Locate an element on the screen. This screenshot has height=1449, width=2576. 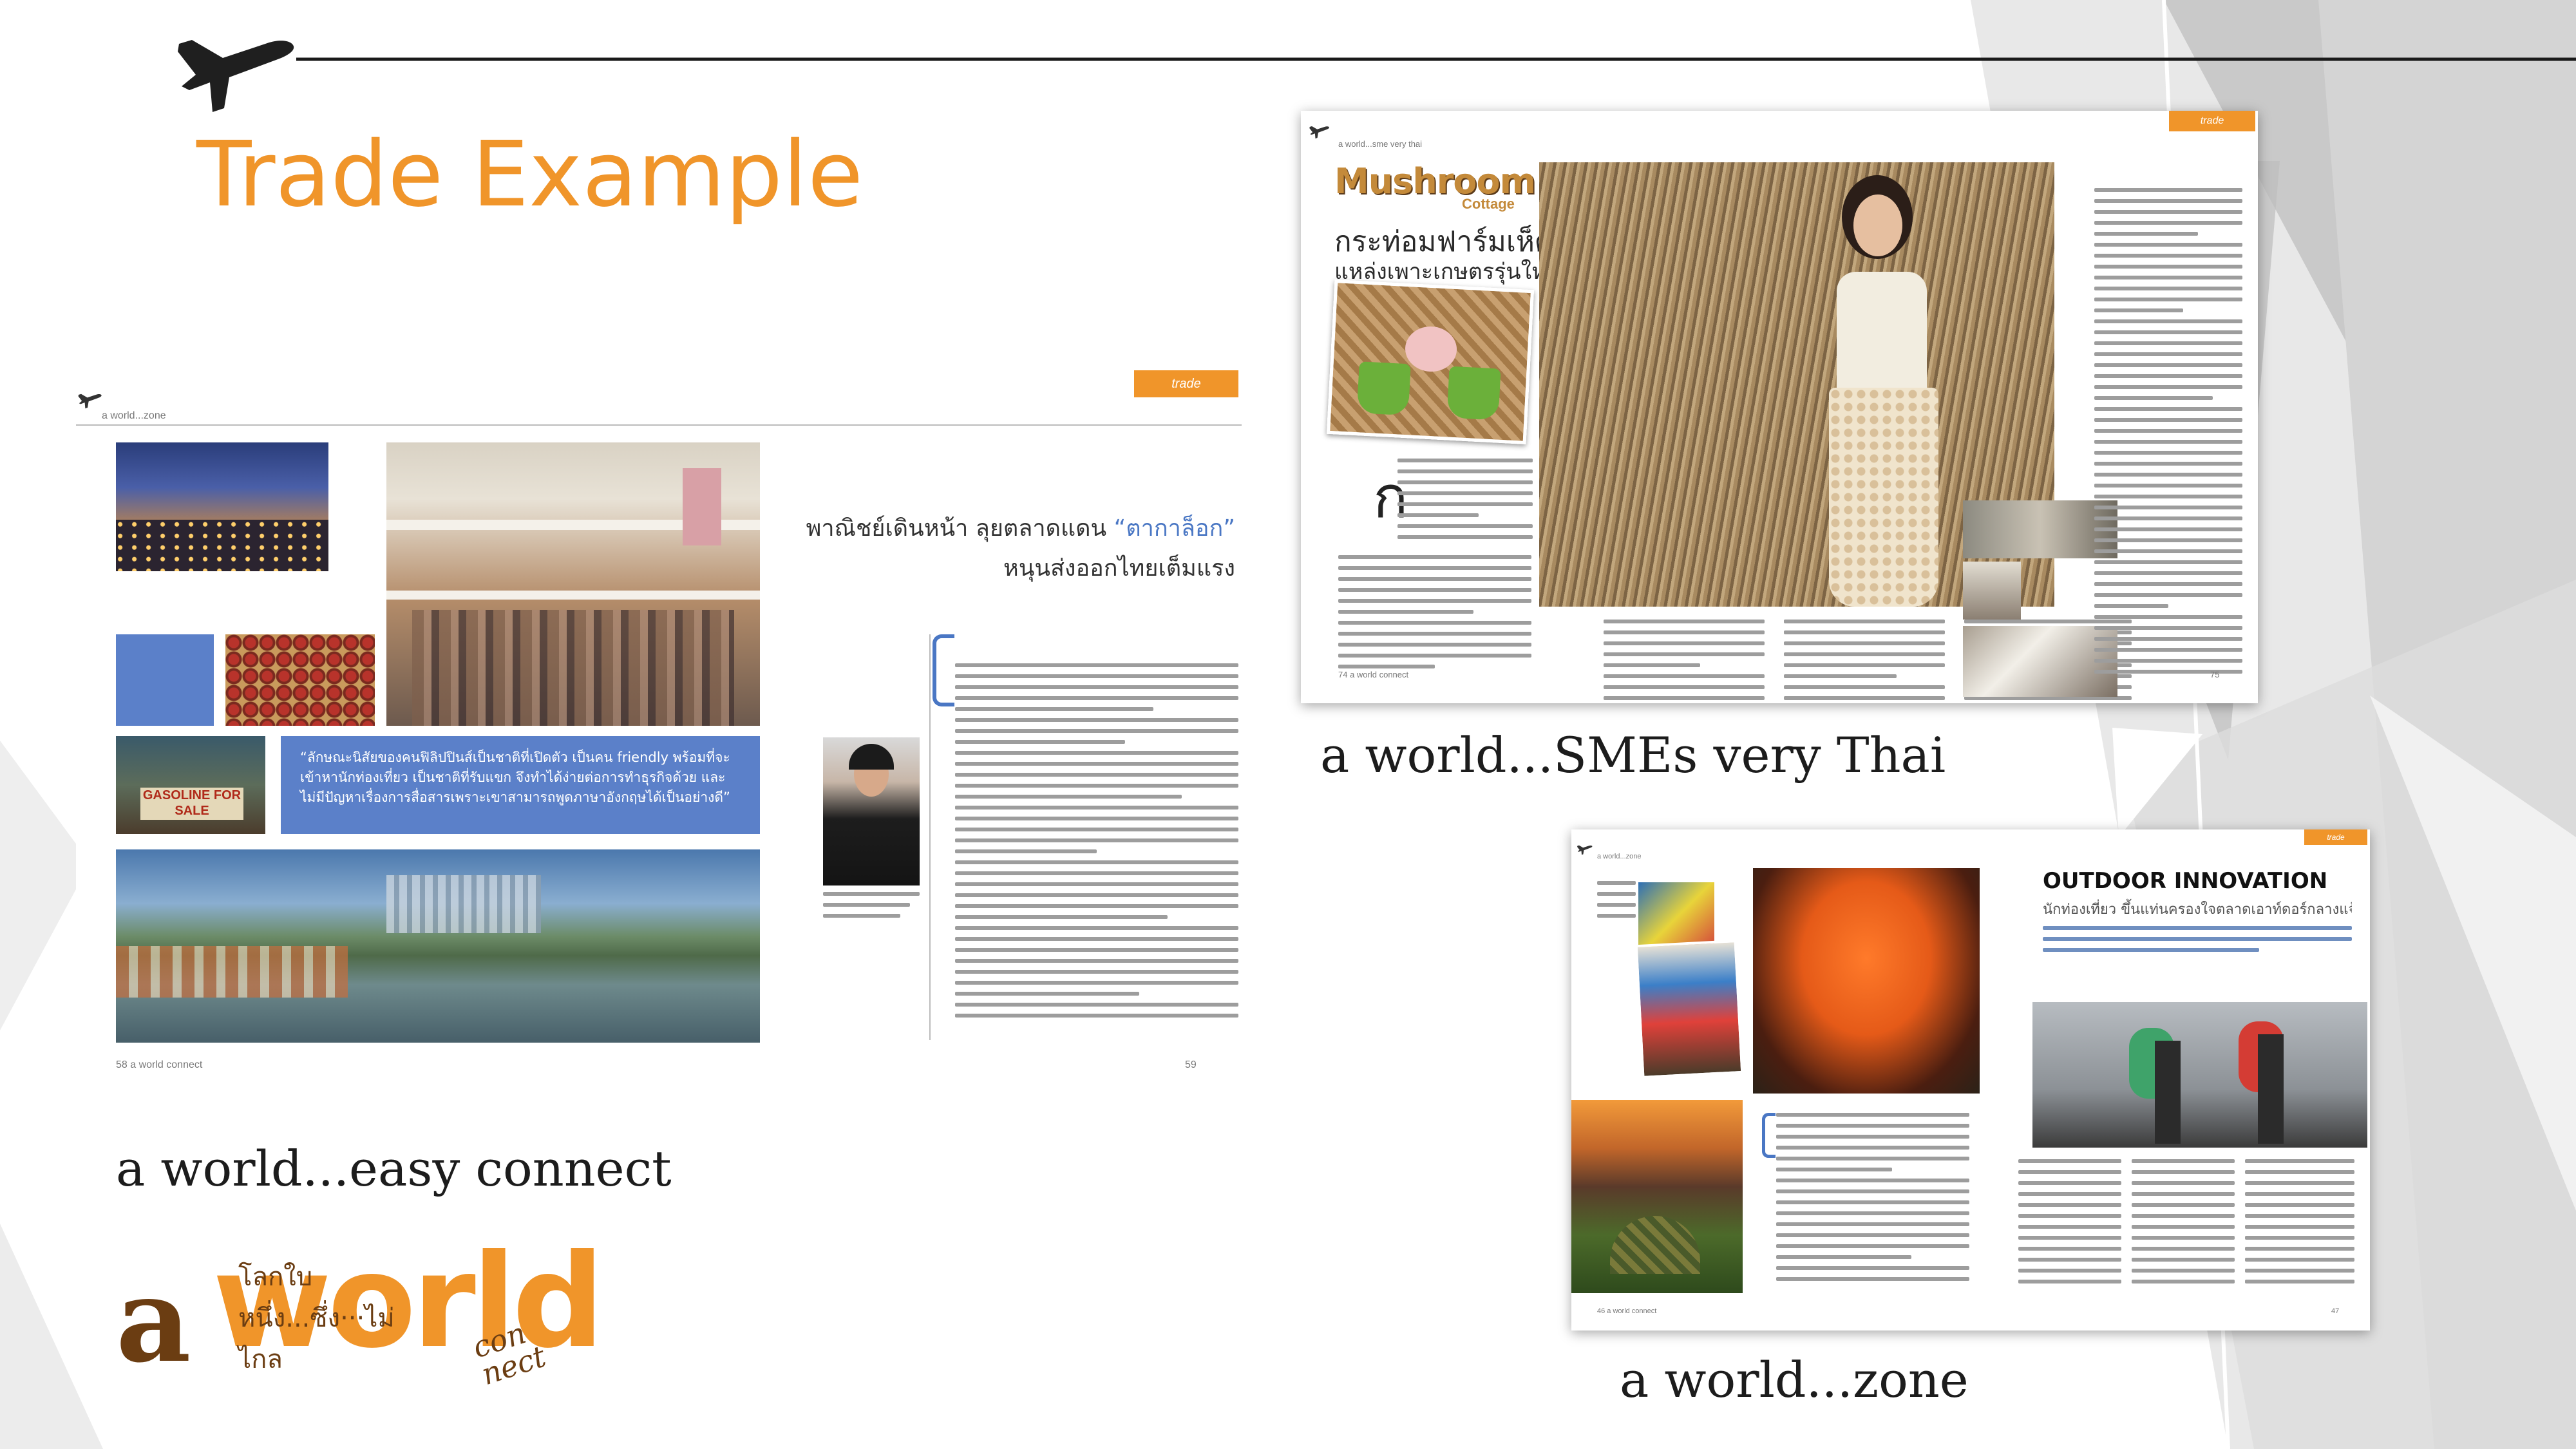
hikers-photo is located at coordinates (2200, 1075).